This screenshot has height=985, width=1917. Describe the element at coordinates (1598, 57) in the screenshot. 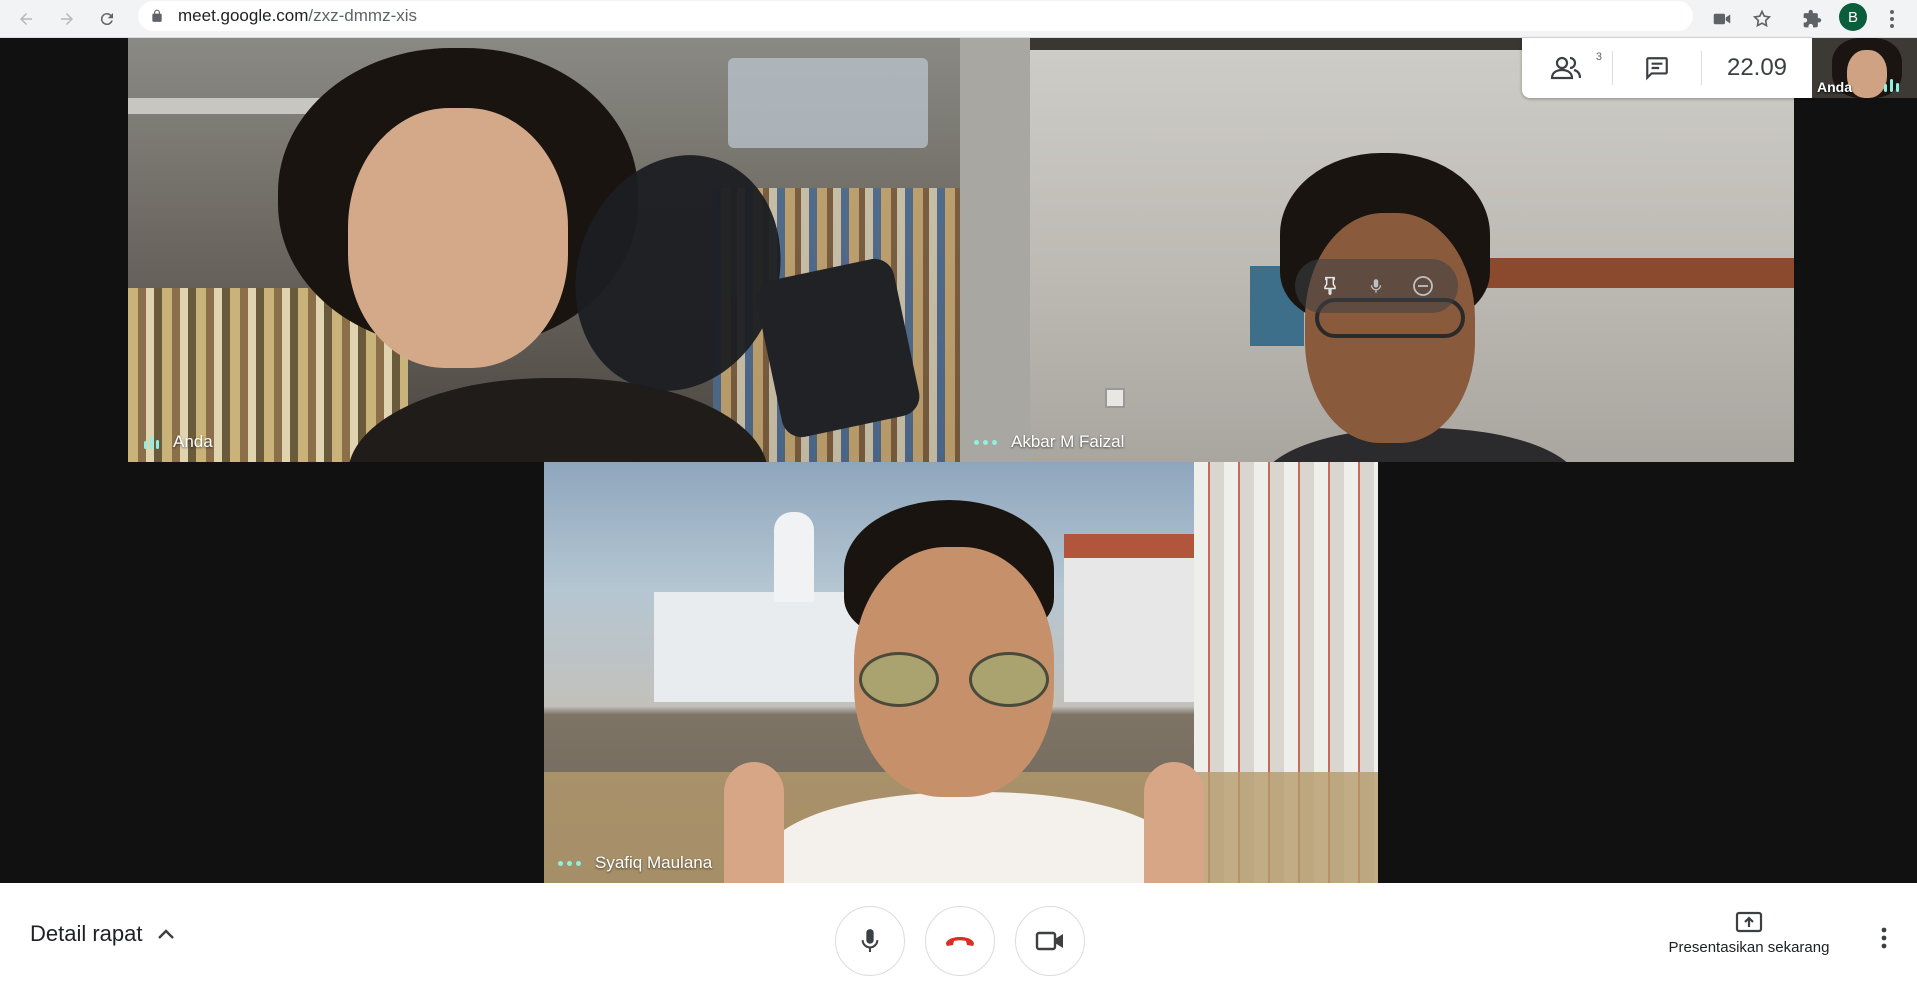

I see `participant-count: 3` at that location.